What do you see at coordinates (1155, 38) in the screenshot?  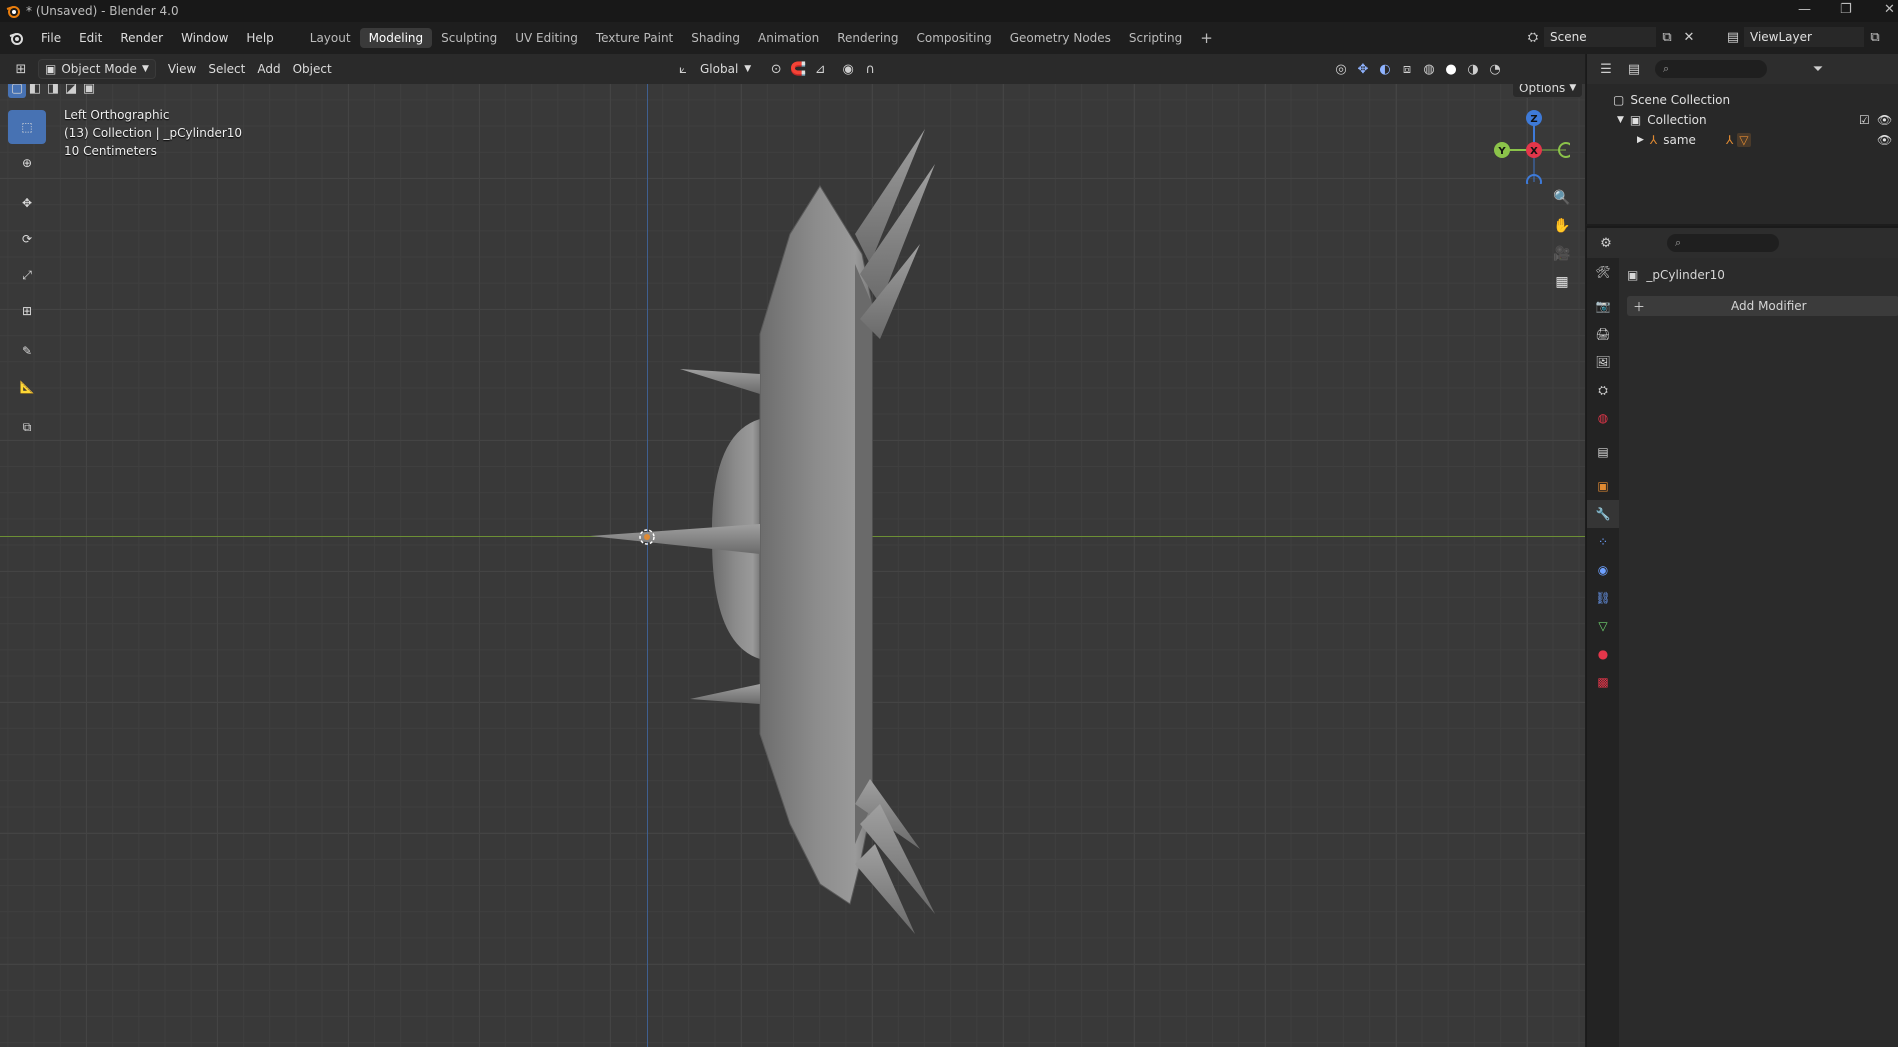 I see `tab-scripting: Scripting` at bounding box center [1155, 38].